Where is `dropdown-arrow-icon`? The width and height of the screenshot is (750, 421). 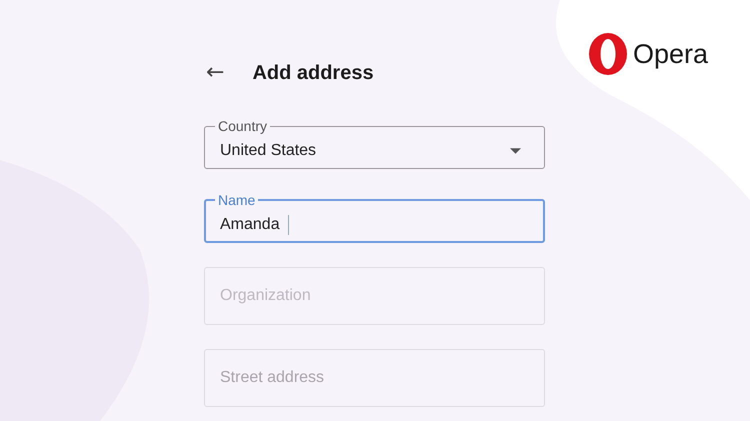 dropdown-arrow-icon is located at coordinates (515, 151).